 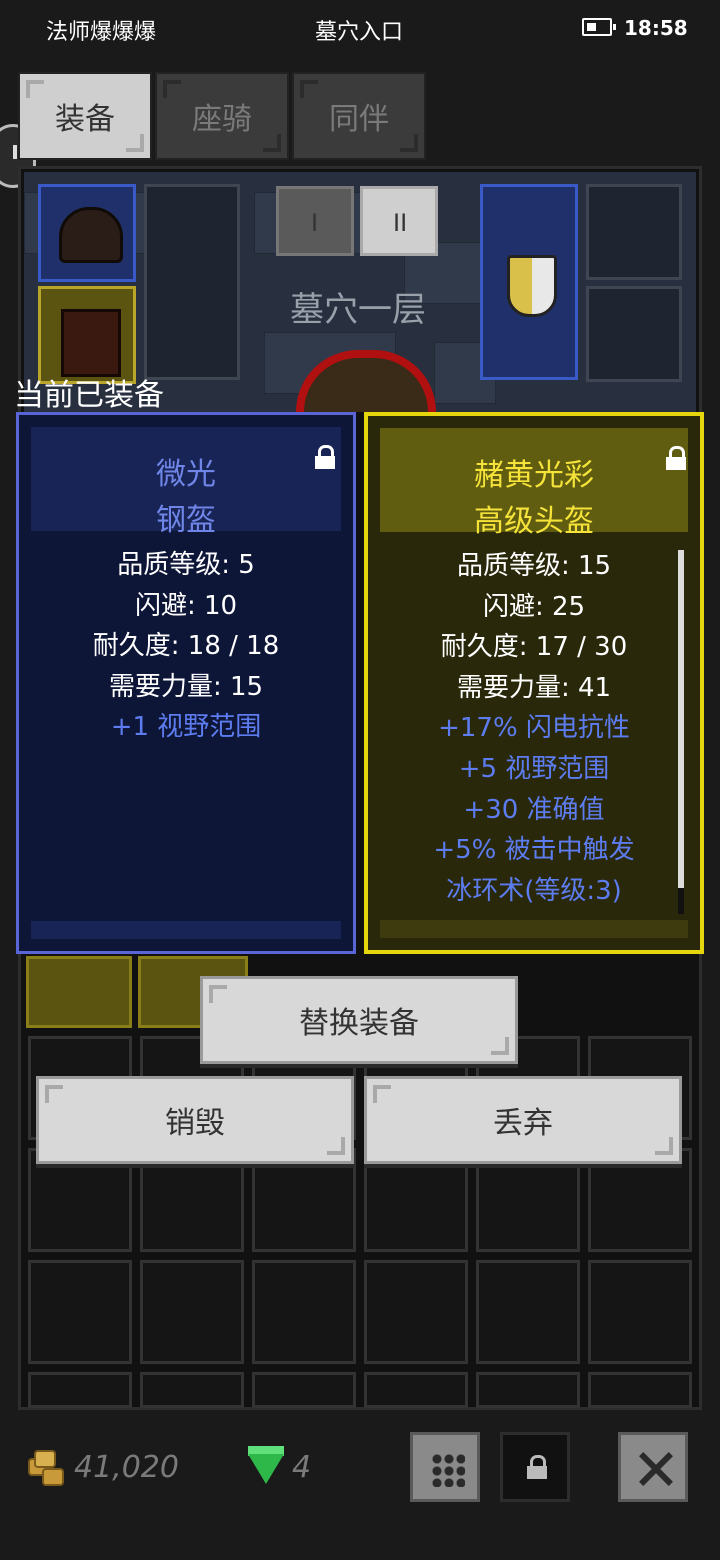 What do you see at coordinates (126, 1467) in the screenshot?
I see `gold-amount: 41,020` at bounding box center [126, 1467].